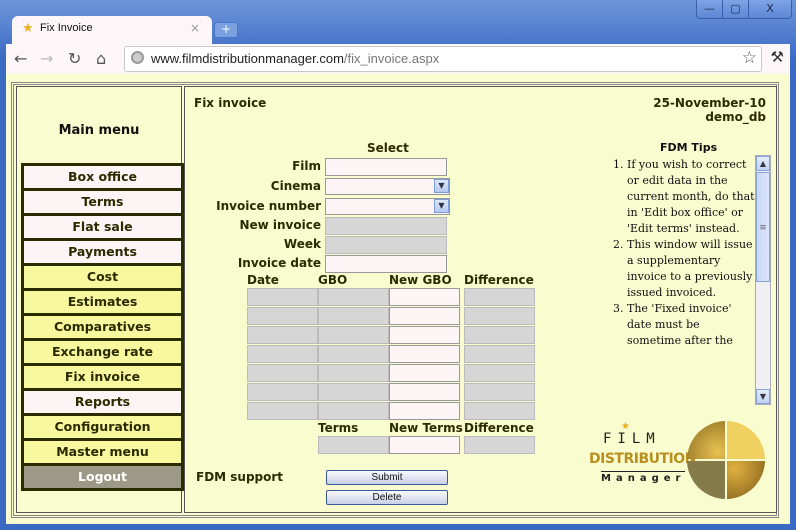 This screenshot has height=530, width=796. I want to click on fdm-logo: ★ FILM DISTRIBUTION Manager, so click(680, 460).